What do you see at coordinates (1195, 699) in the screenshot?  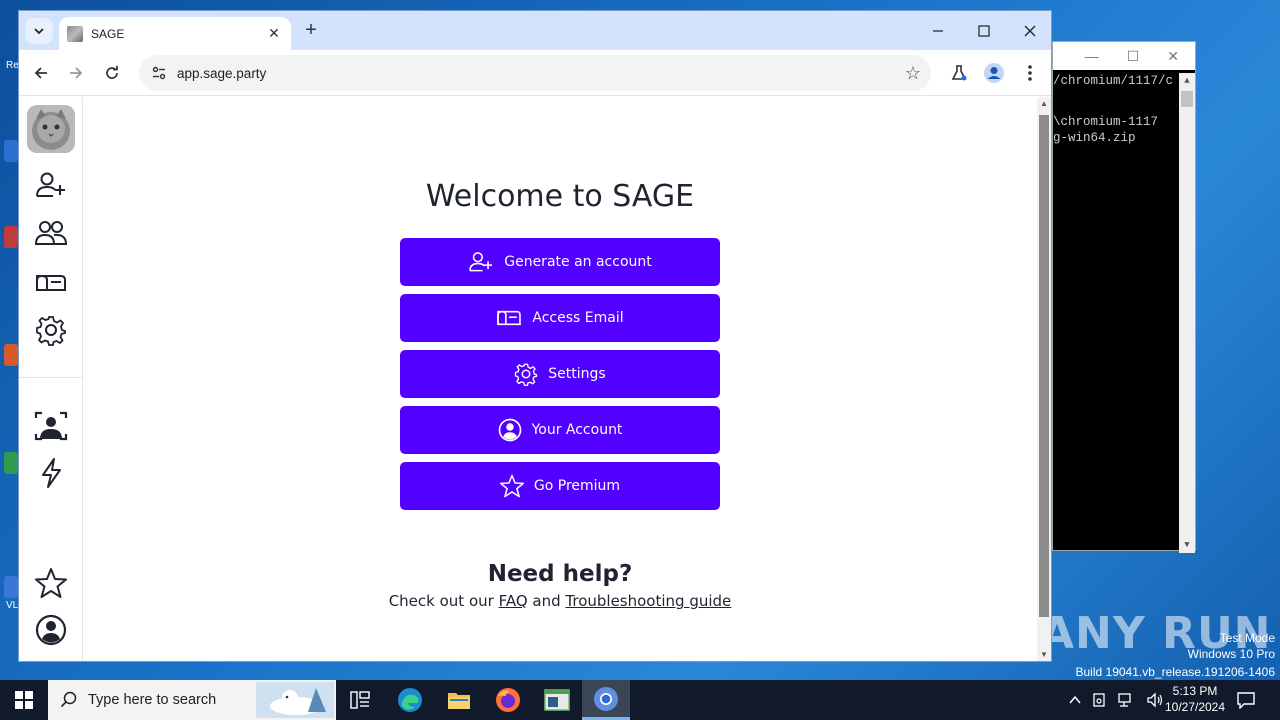 I see `clock: 5:13 PM 10/27/2024` at bounding box center [1195, 699].